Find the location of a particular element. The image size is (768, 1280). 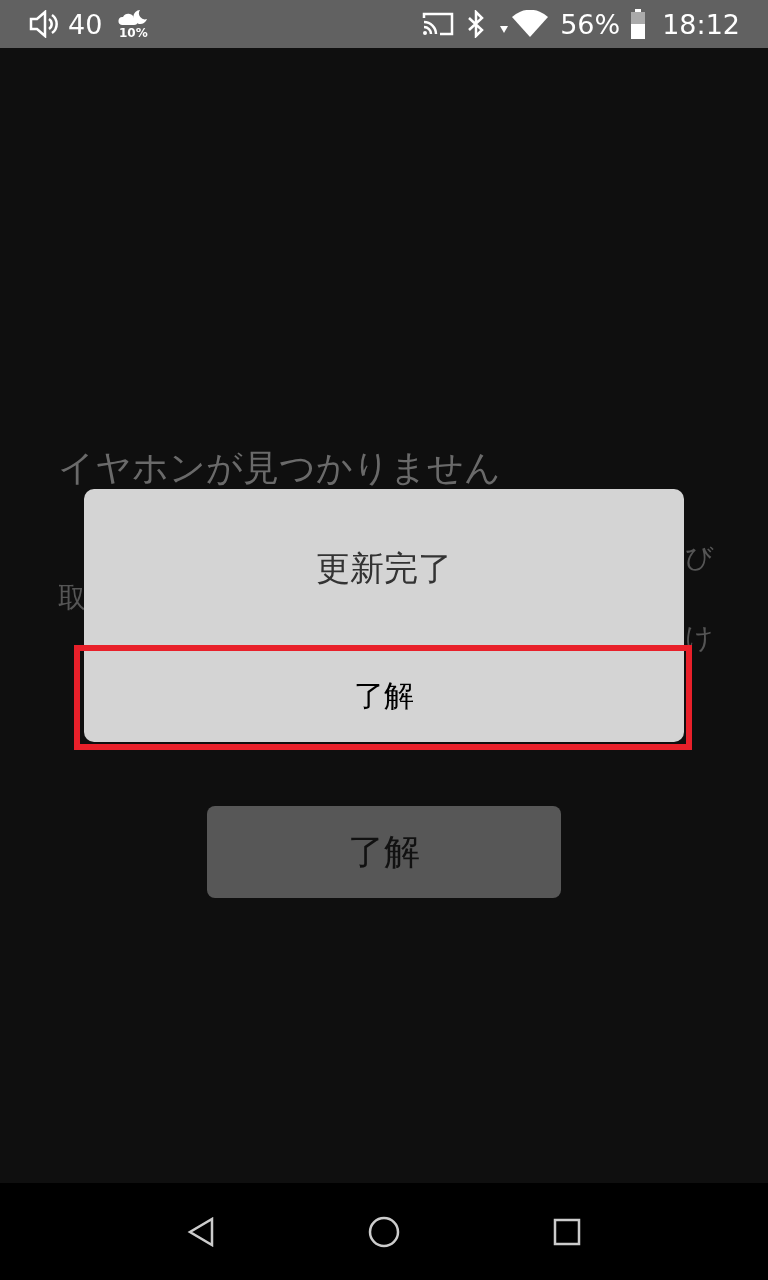

precipitation-chance: 10% is located at coordinates (133, 33).